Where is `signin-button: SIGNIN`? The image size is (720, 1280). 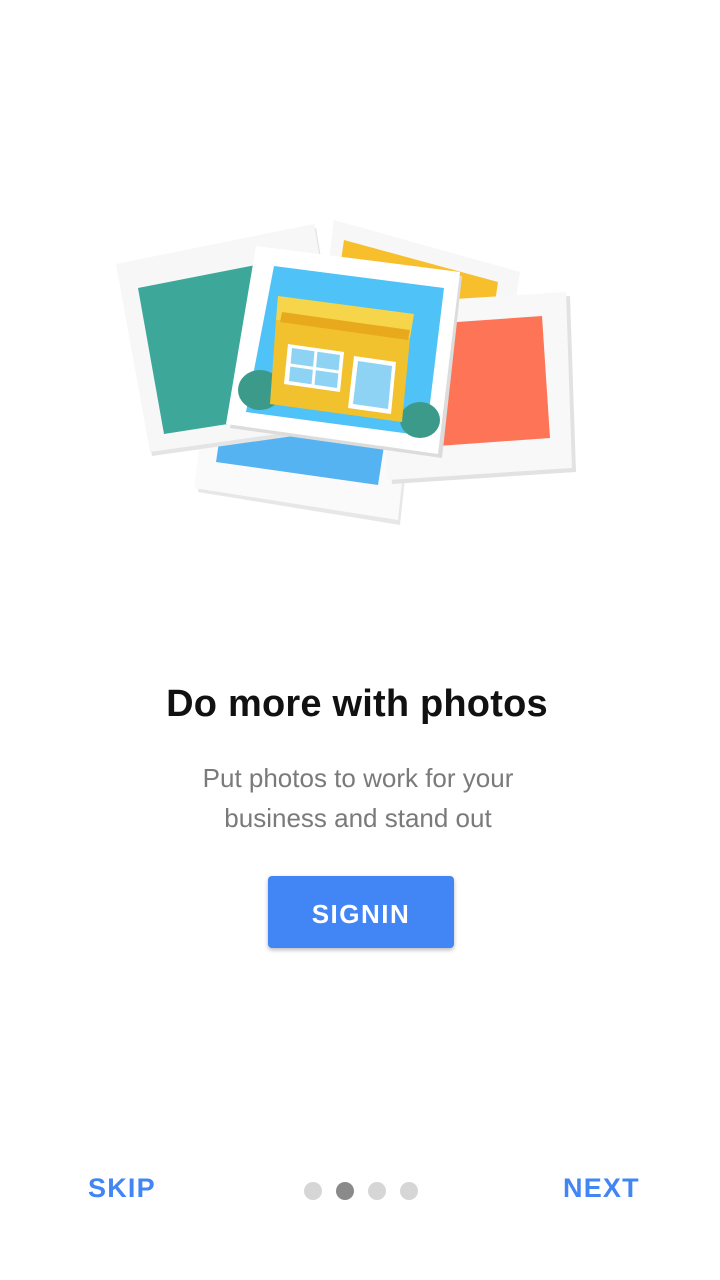 signin-button: SIGNIN is located at coordinates (361, 912).